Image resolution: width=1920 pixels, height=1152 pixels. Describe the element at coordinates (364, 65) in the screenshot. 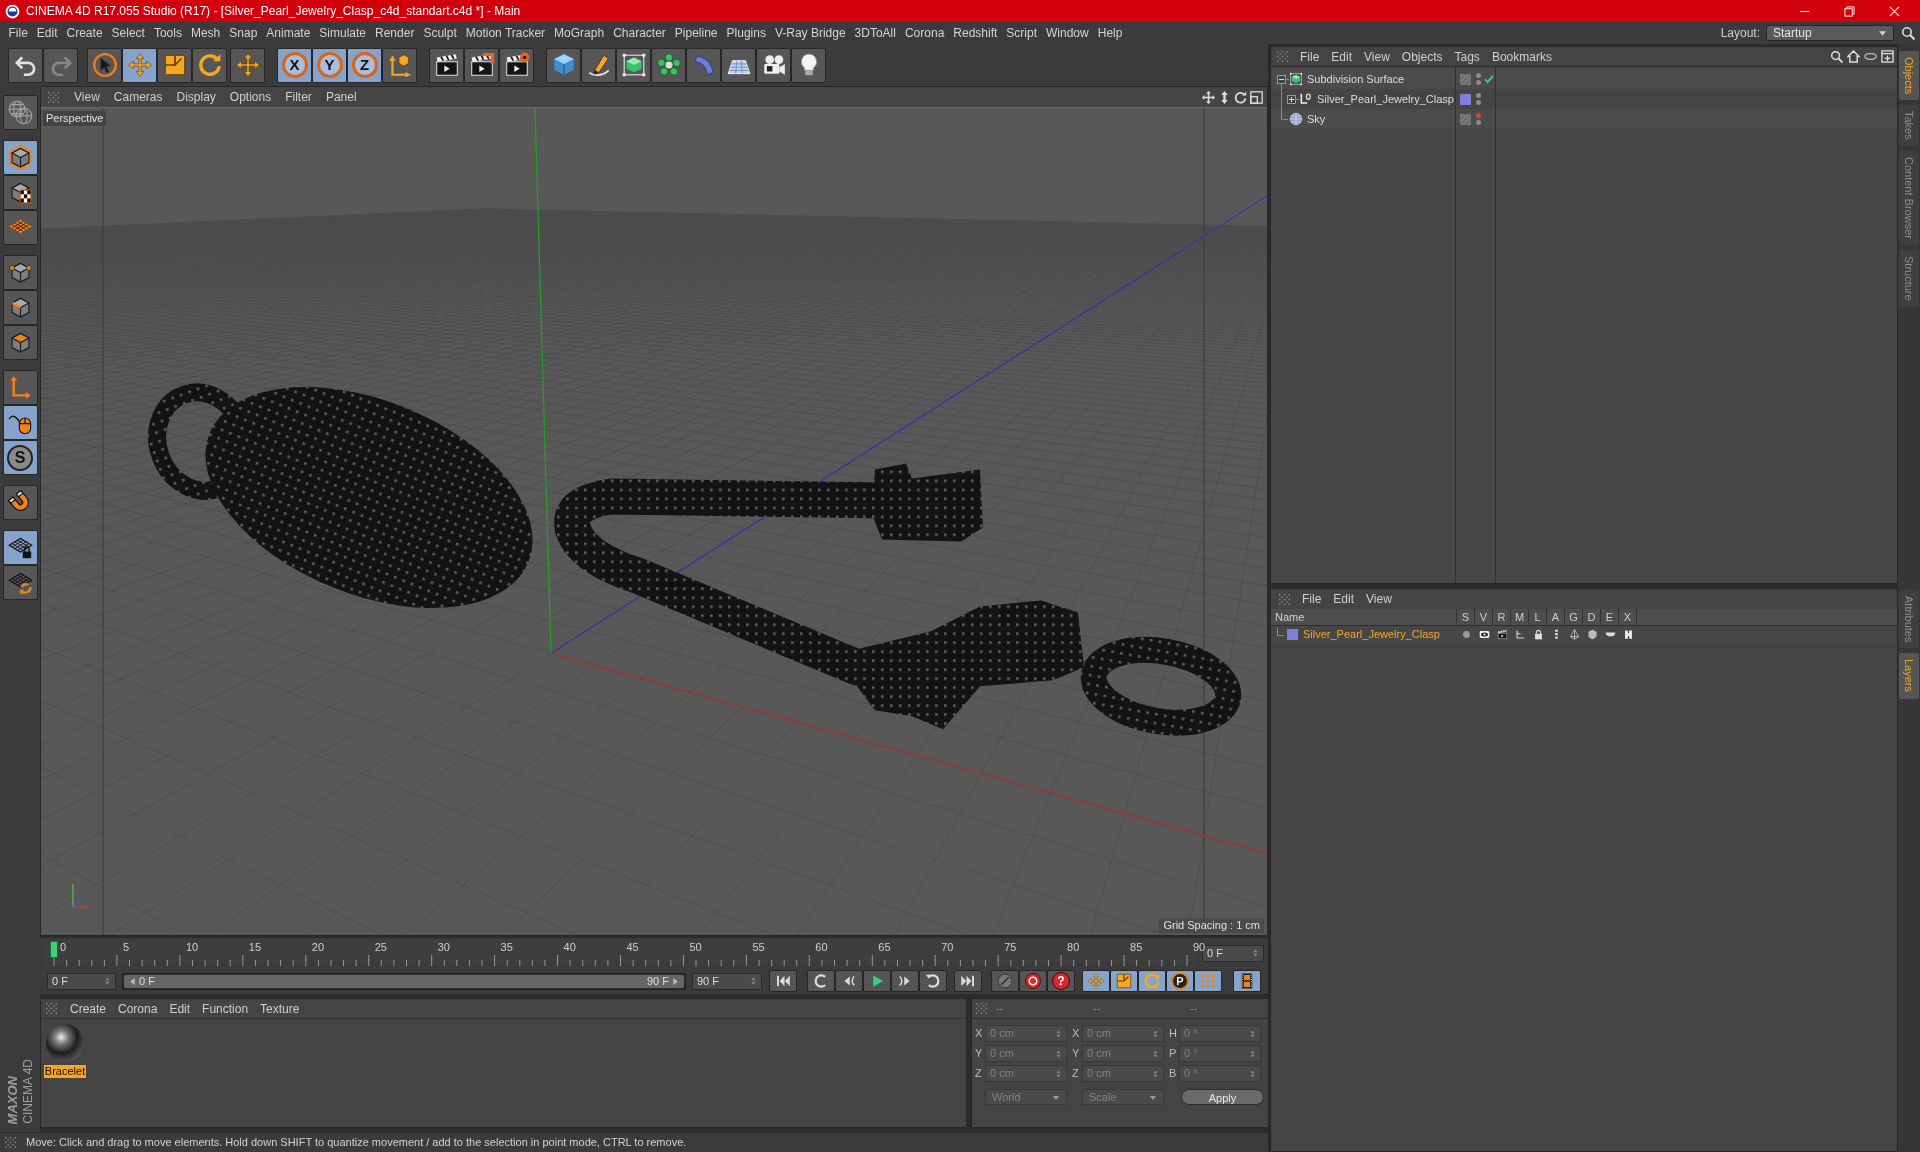

I see `axis-lock-button: Z` at that location.